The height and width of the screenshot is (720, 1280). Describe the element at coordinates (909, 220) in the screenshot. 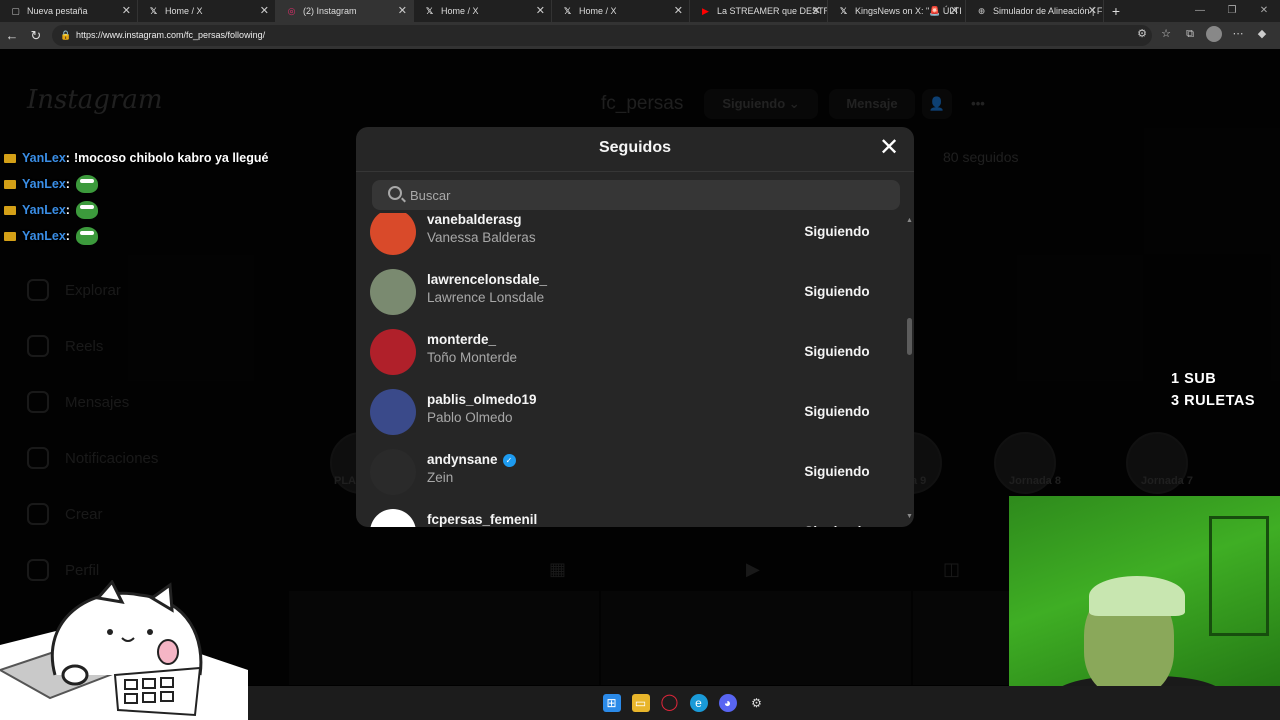

I see `scroll-up-icon: ▲` at that location.